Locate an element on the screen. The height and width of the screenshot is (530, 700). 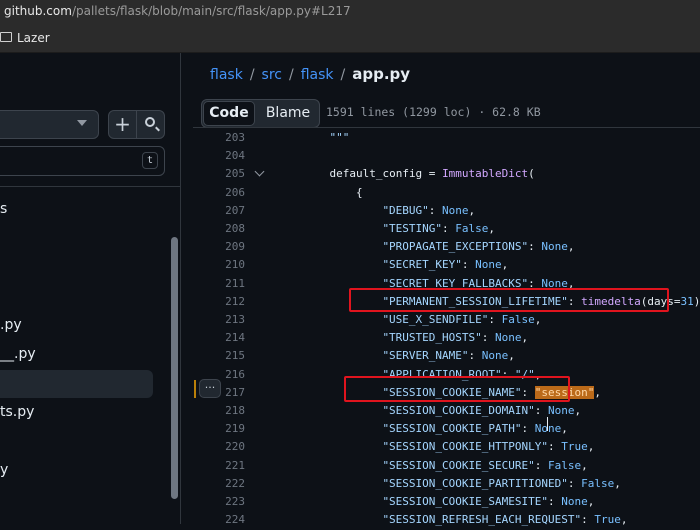
code-line: 223 "SESSION_COOKIE_SAMESITE": None, is located at coordinates (446, 503).